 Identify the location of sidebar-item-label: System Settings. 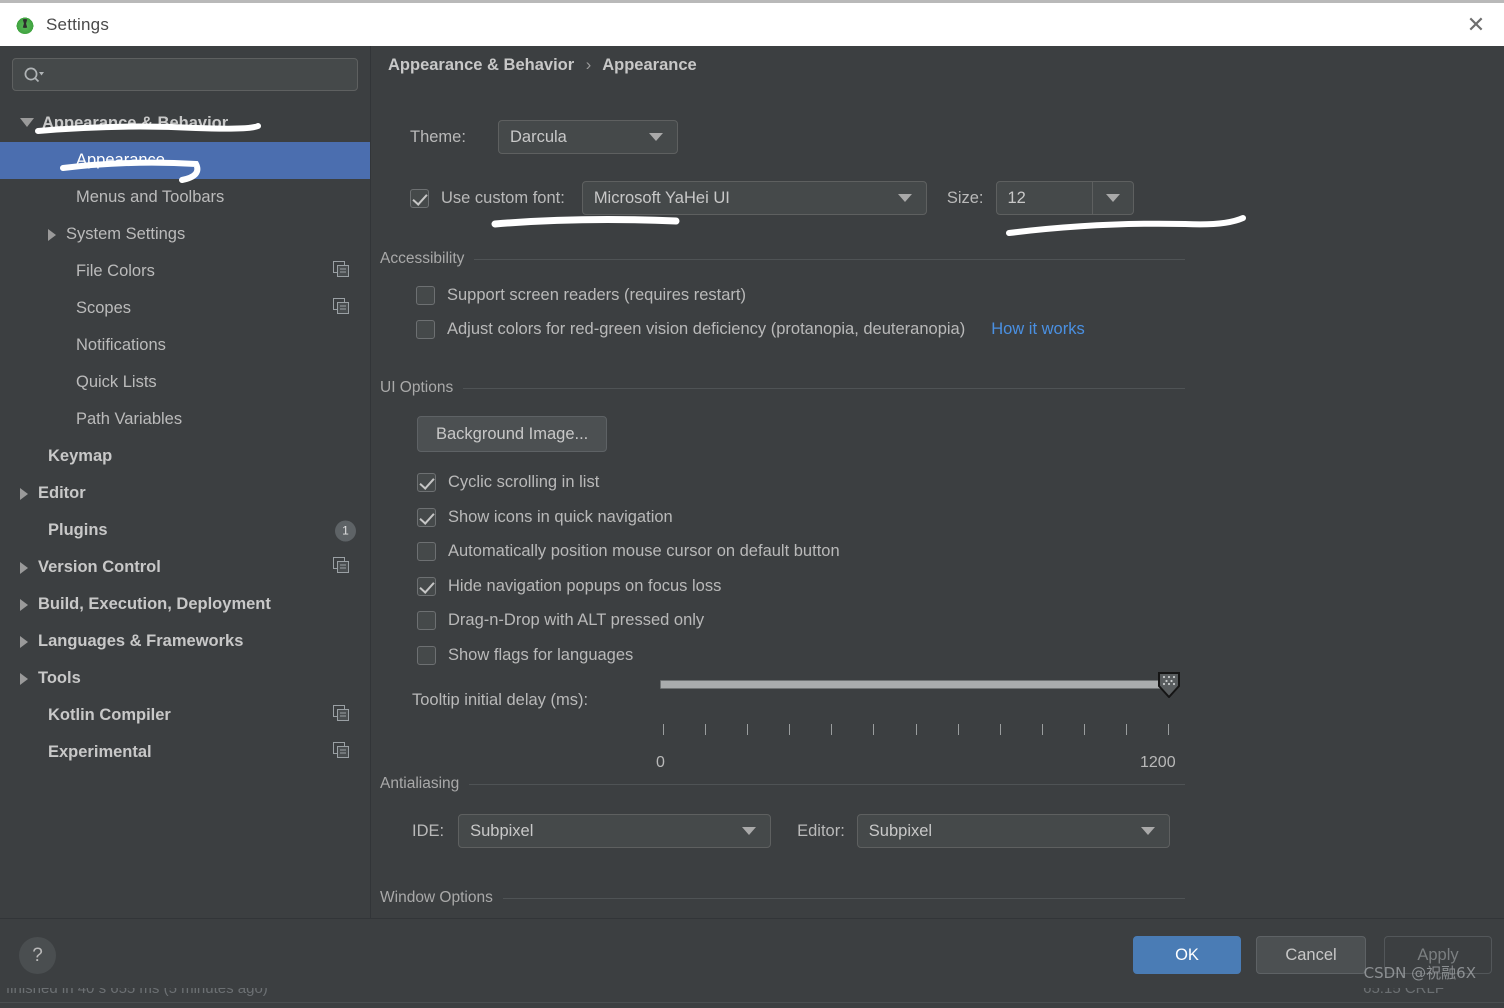
(126, 234).